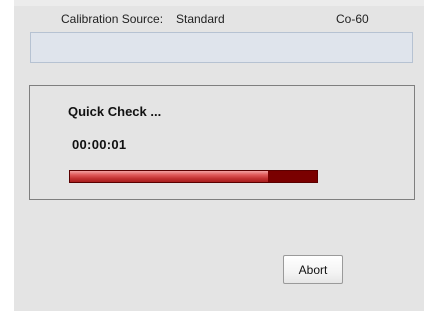  What do you see at coordinates (112, 19) in the screenshot?
I see `calibration-source-label: Calibration Source:` at bounding box center [112, 19].